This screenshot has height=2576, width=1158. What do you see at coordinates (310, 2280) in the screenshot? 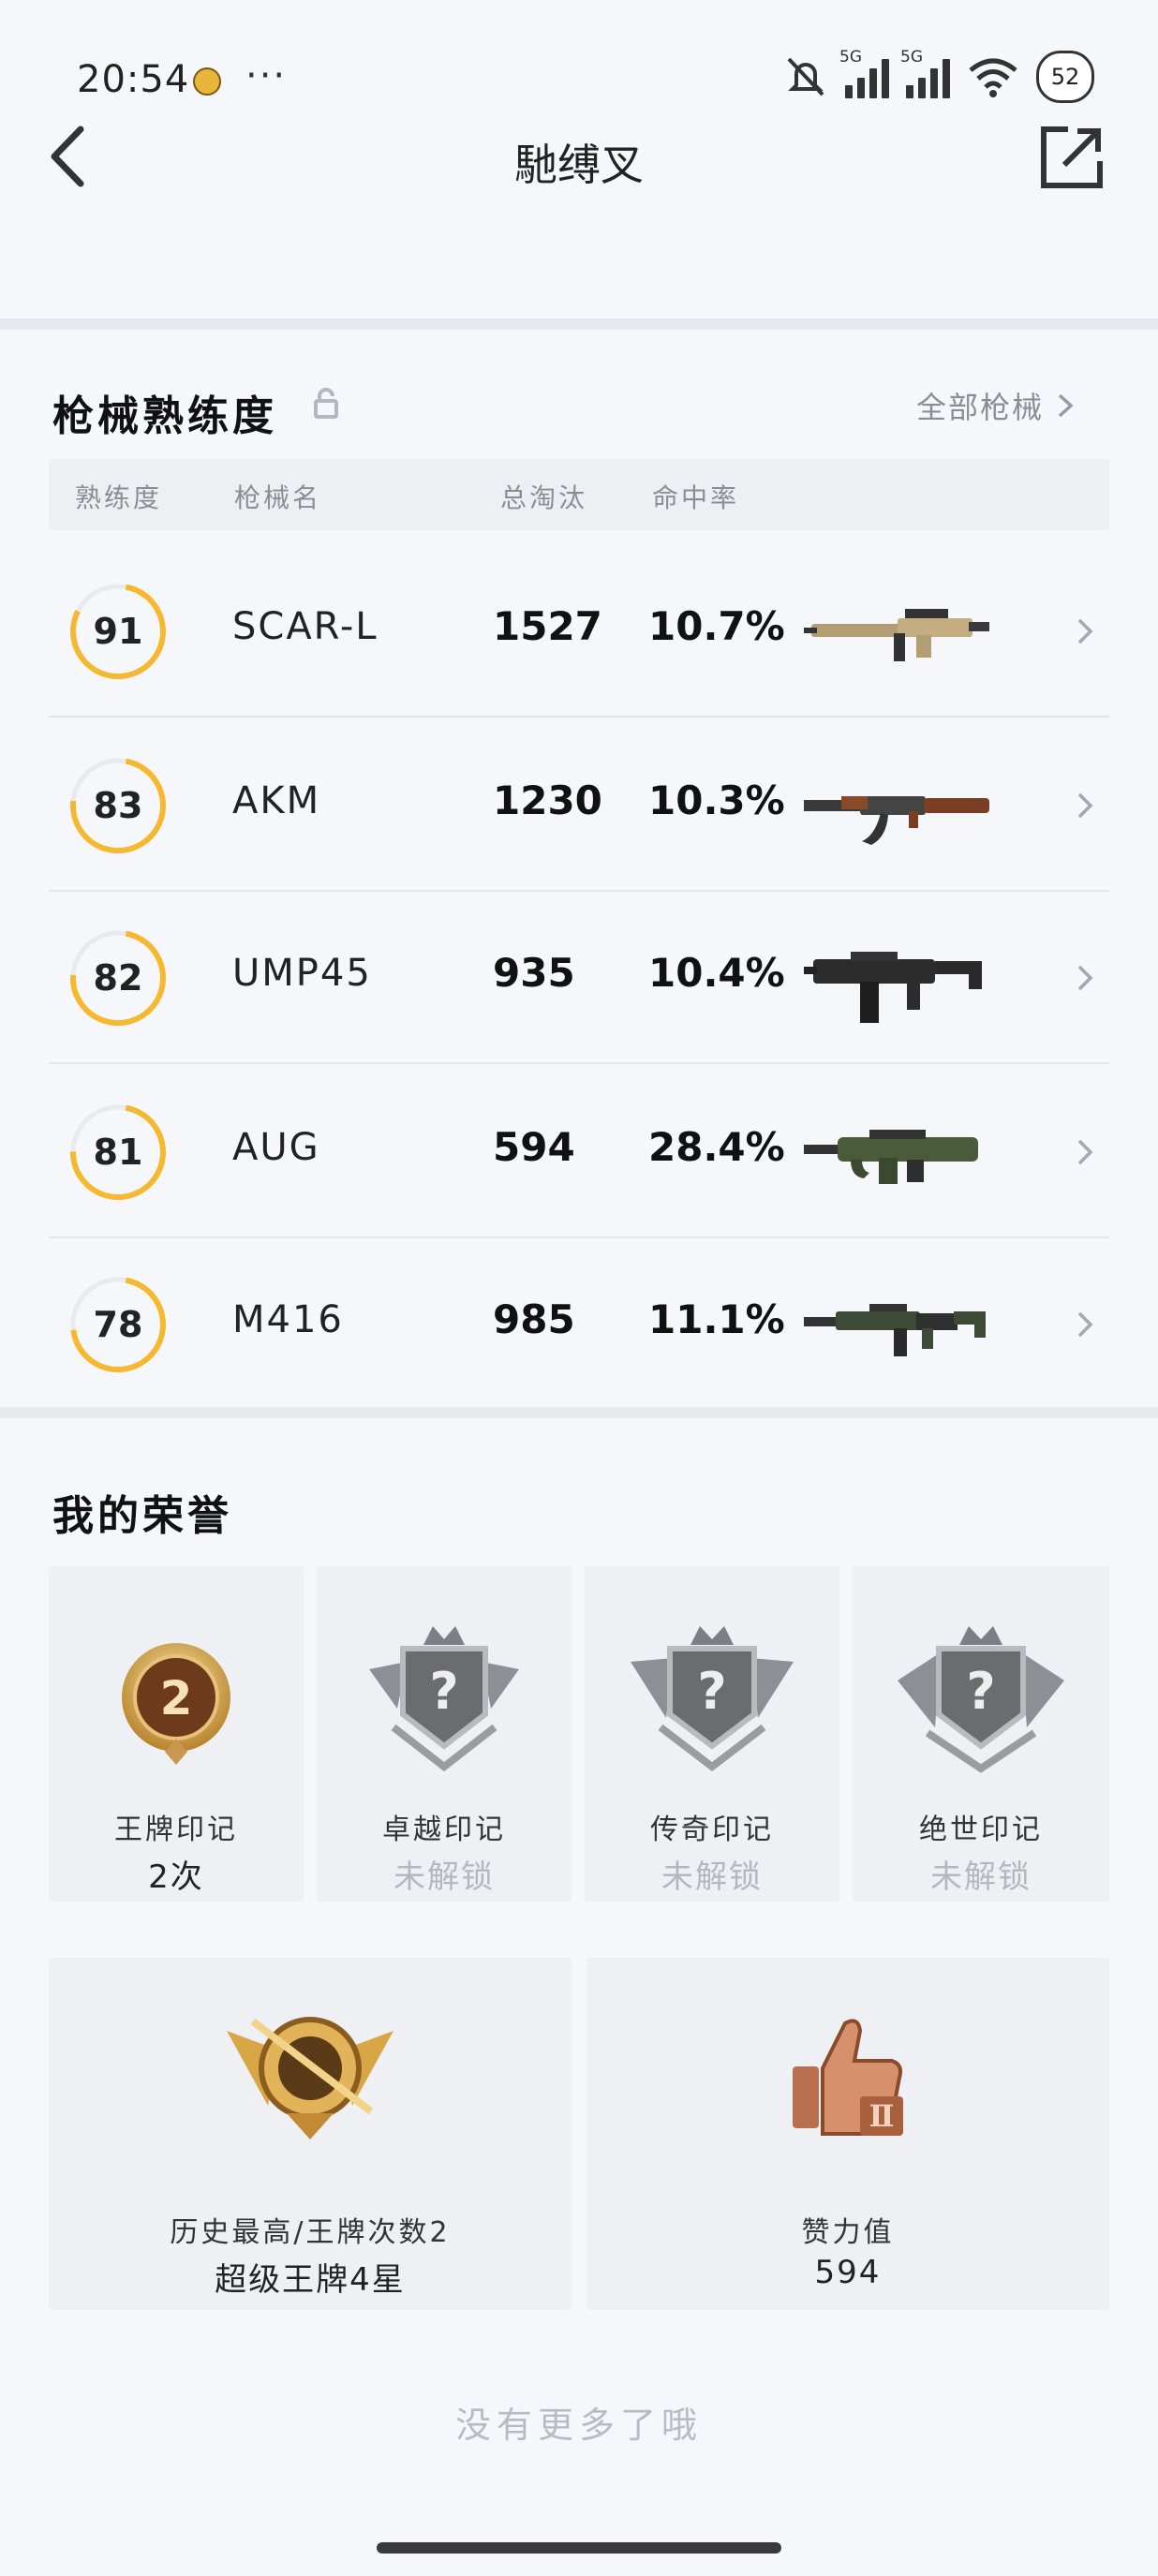
I see `honor-value: 超级王牌4星` at bounding box center [310, 2280].